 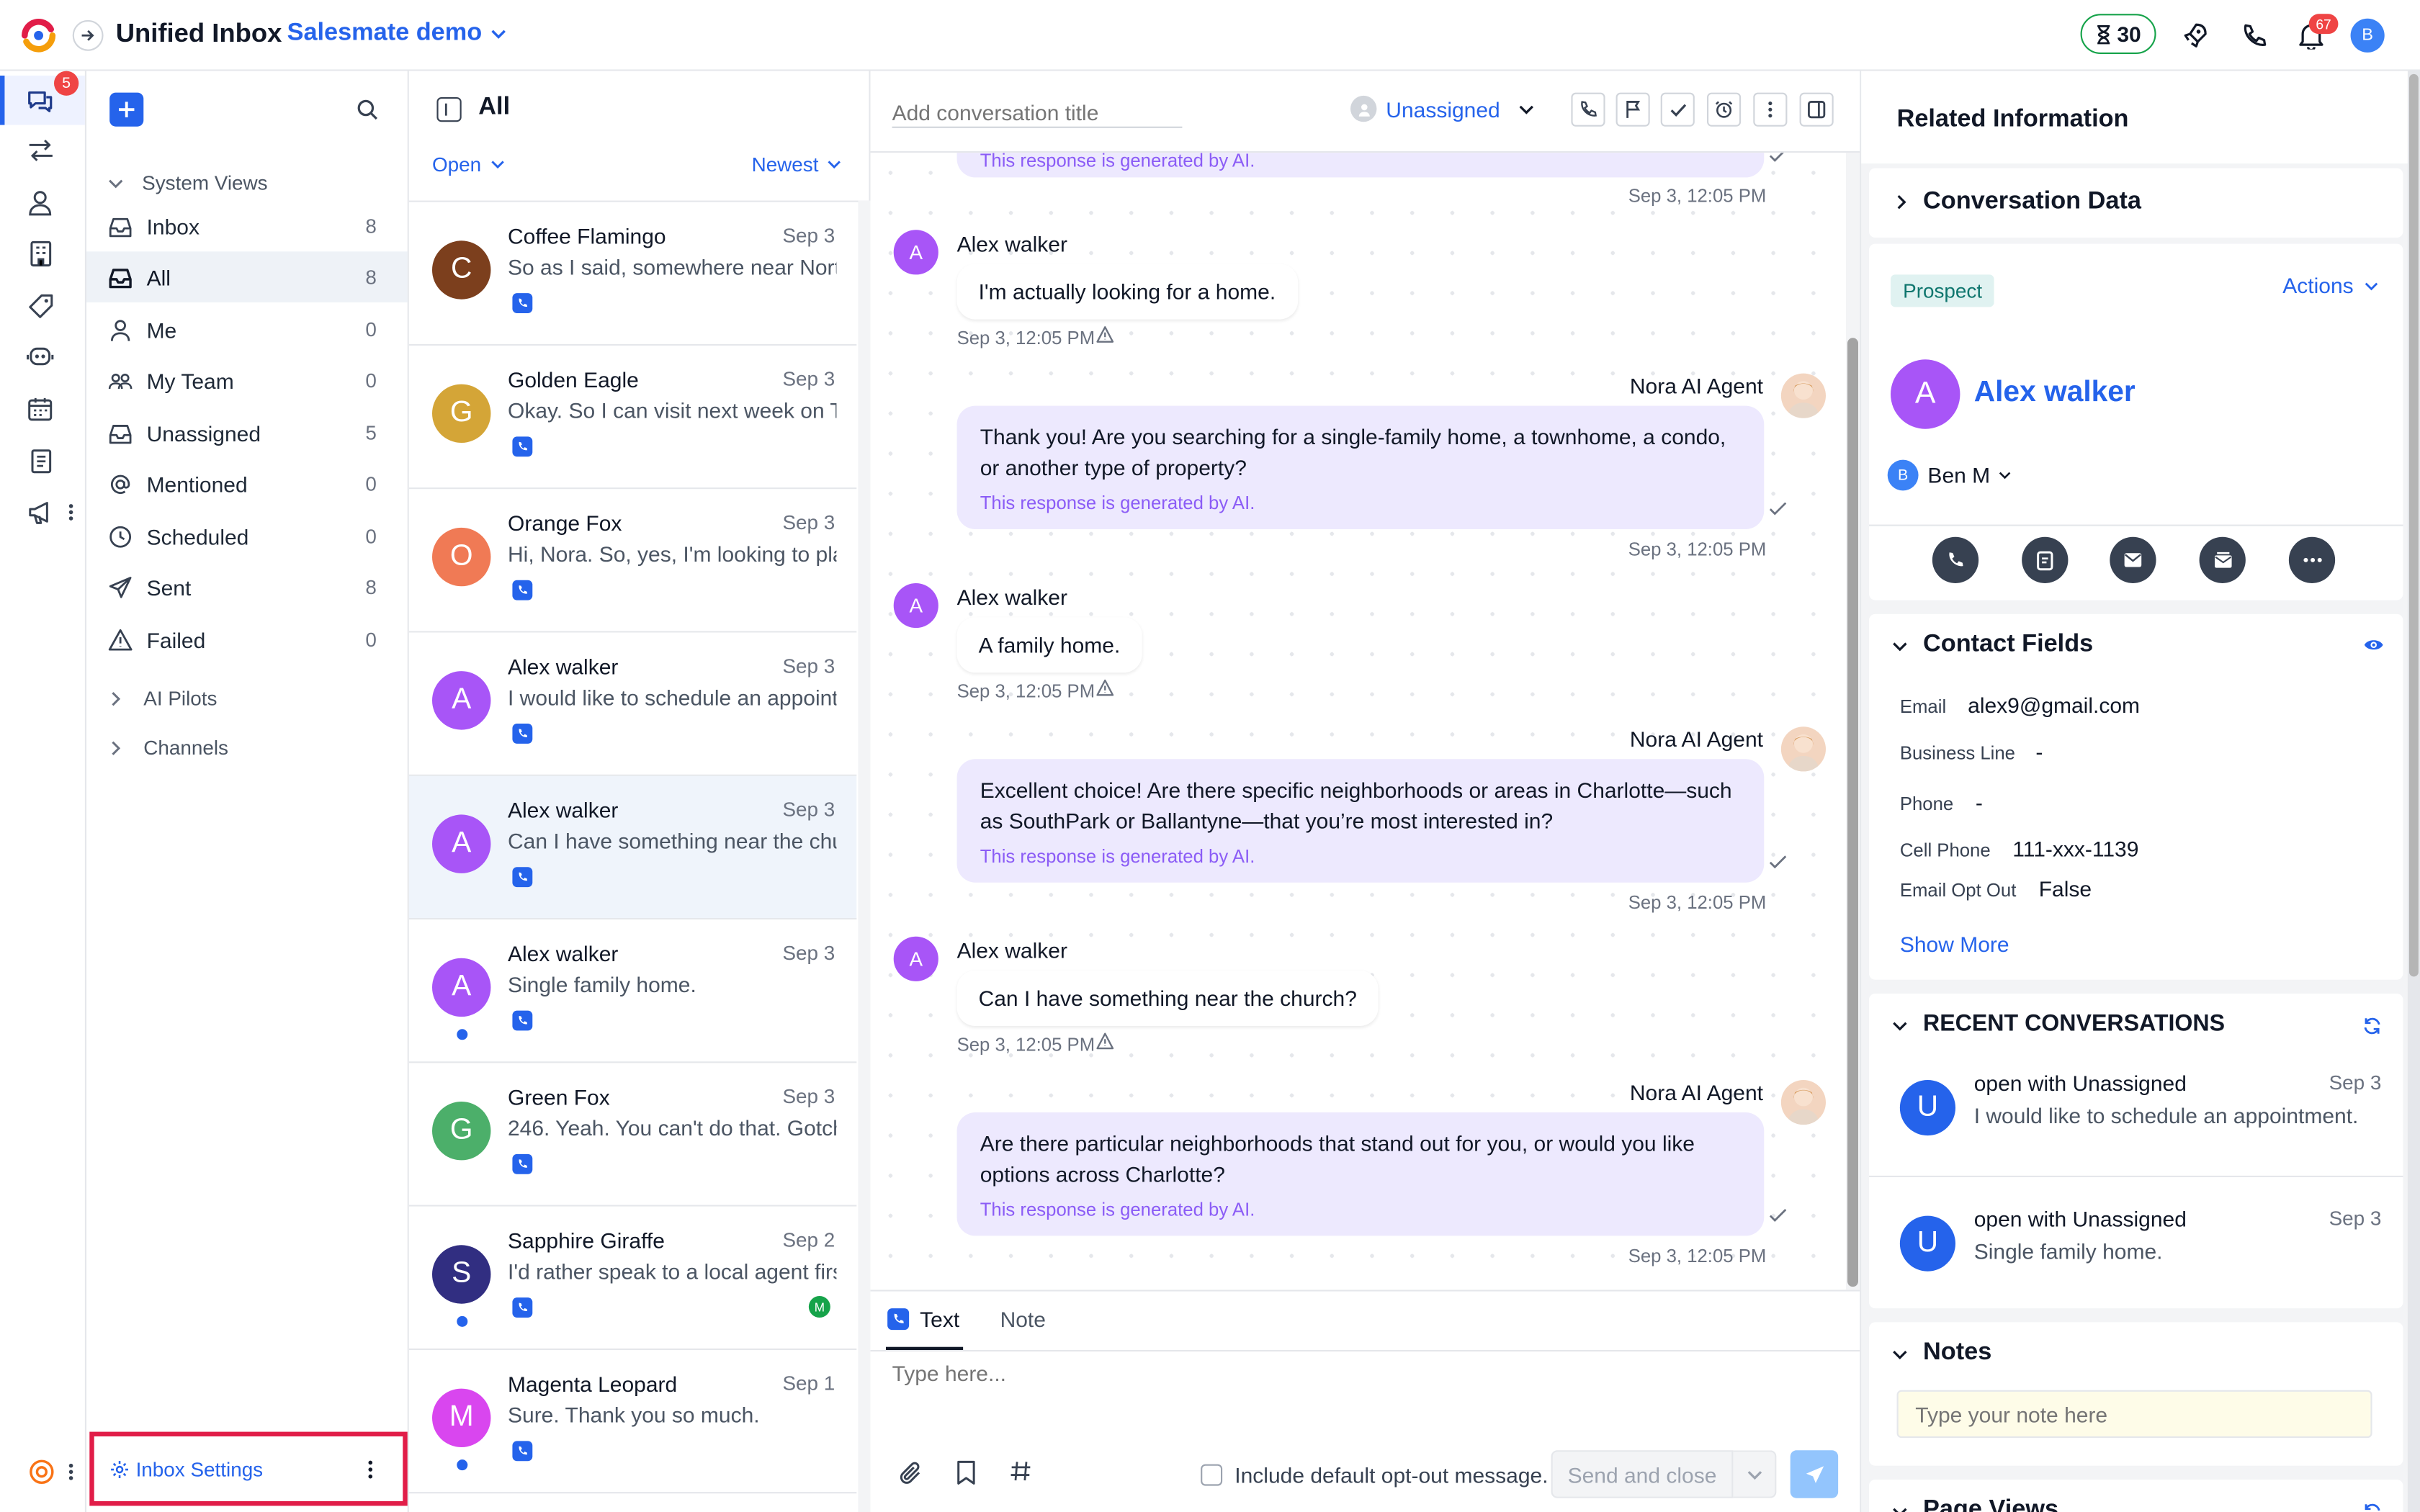 What do you see at coordinates (1852, 812) in the screenshot?
I see `thread-scrollbar-thumb` at bounding box center [1852, 812].